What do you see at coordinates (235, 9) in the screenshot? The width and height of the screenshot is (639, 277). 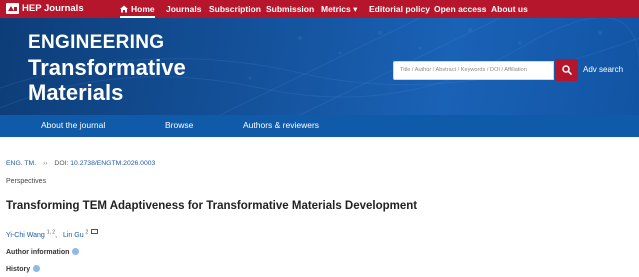 I see `nav-subscription: Subscription` at bounding box center [235, 9].